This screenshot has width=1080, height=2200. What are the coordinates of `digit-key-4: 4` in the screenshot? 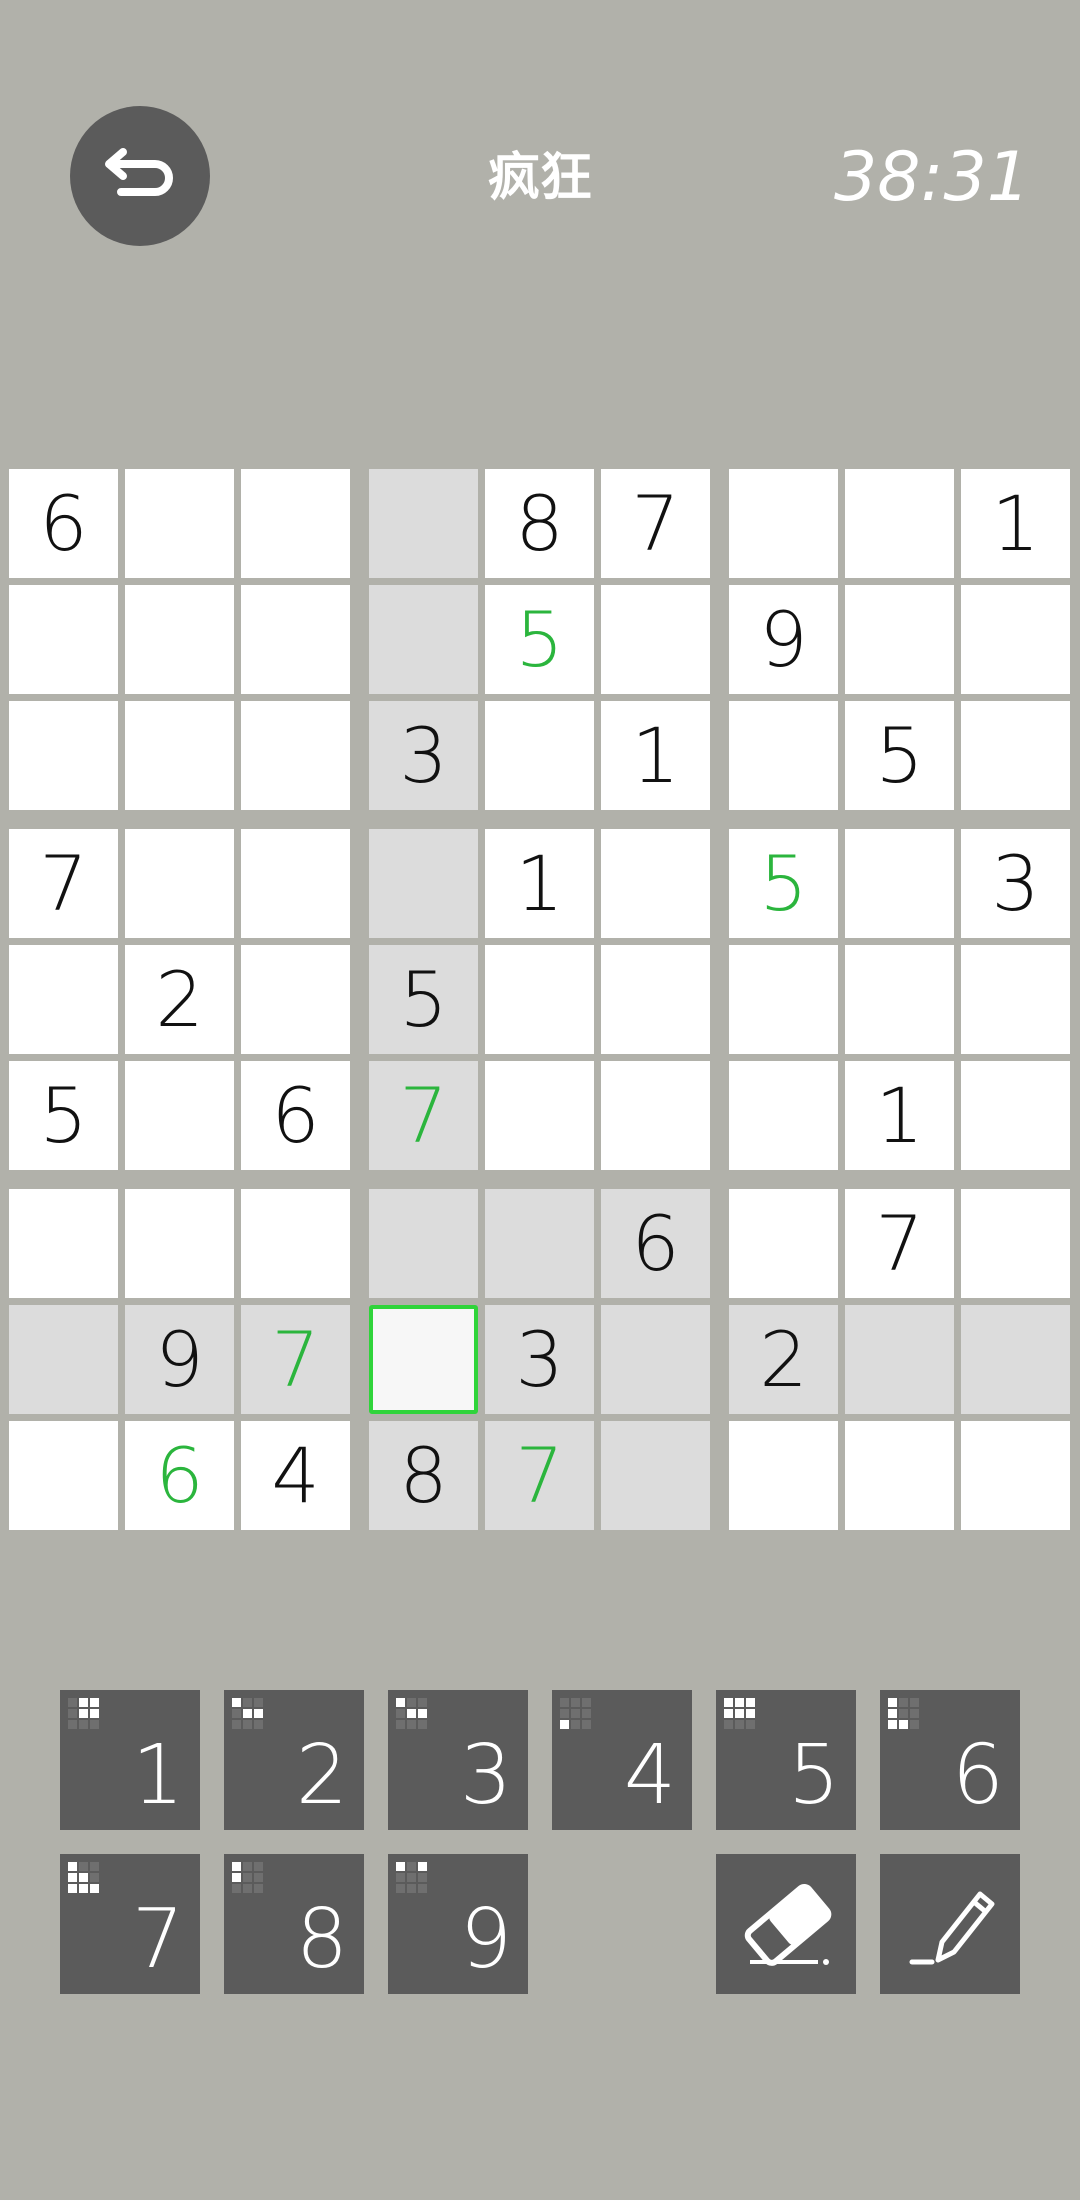 It's located at (622, 1760).